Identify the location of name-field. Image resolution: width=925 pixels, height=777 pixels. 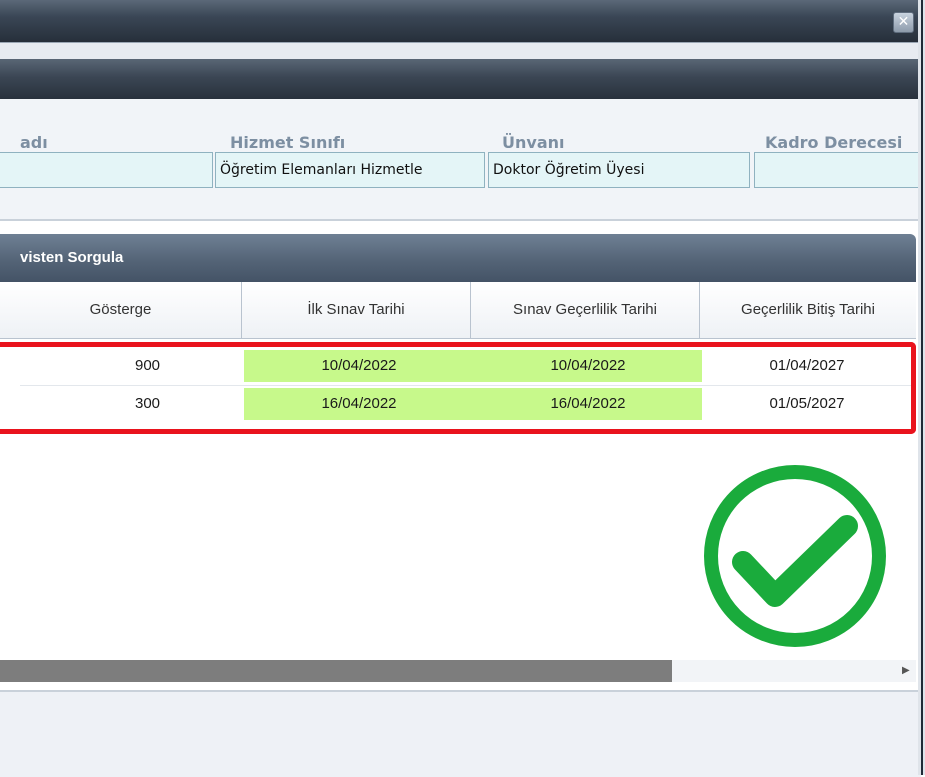
(106, 170).